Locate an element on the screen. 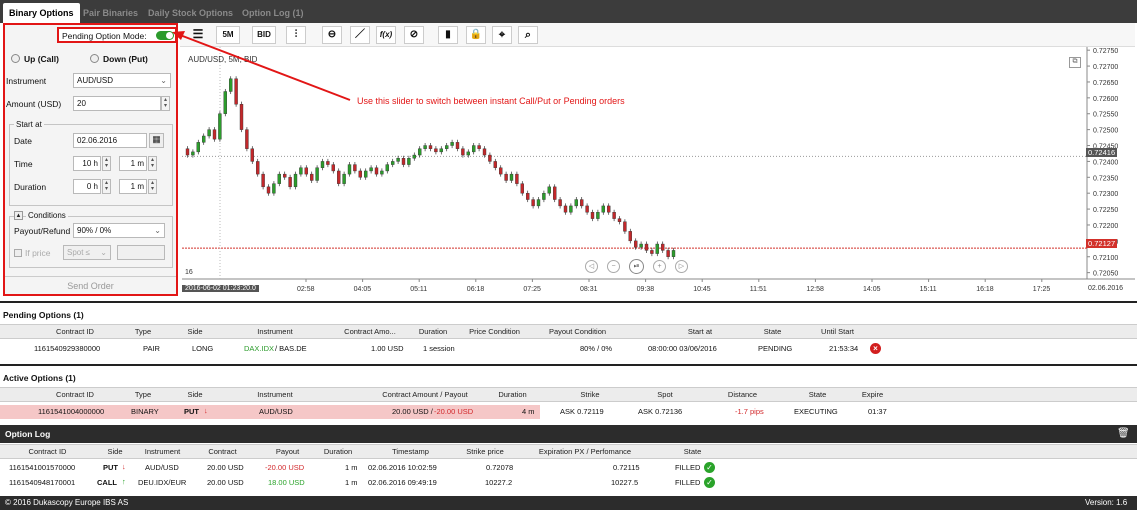 This screenshot has height=510, width=1137. col-expiration: Expiration PX / Perfomance is located at coordinates (585, 451).